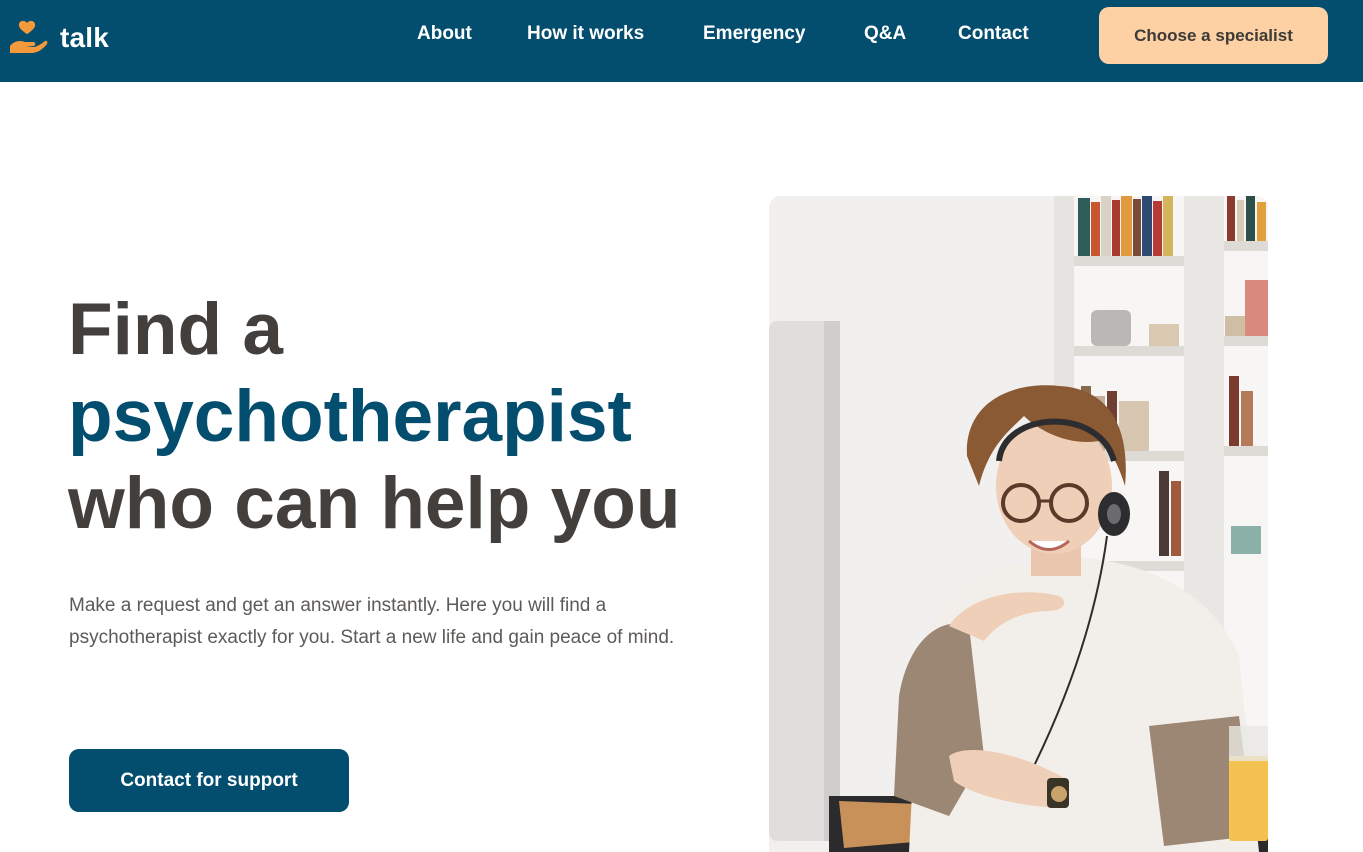  What do you see at coordinates (1213, 35) in the screenshot?
I see `choose-specialist-button: Choose a specialist` at bounding box center [1213, 35].